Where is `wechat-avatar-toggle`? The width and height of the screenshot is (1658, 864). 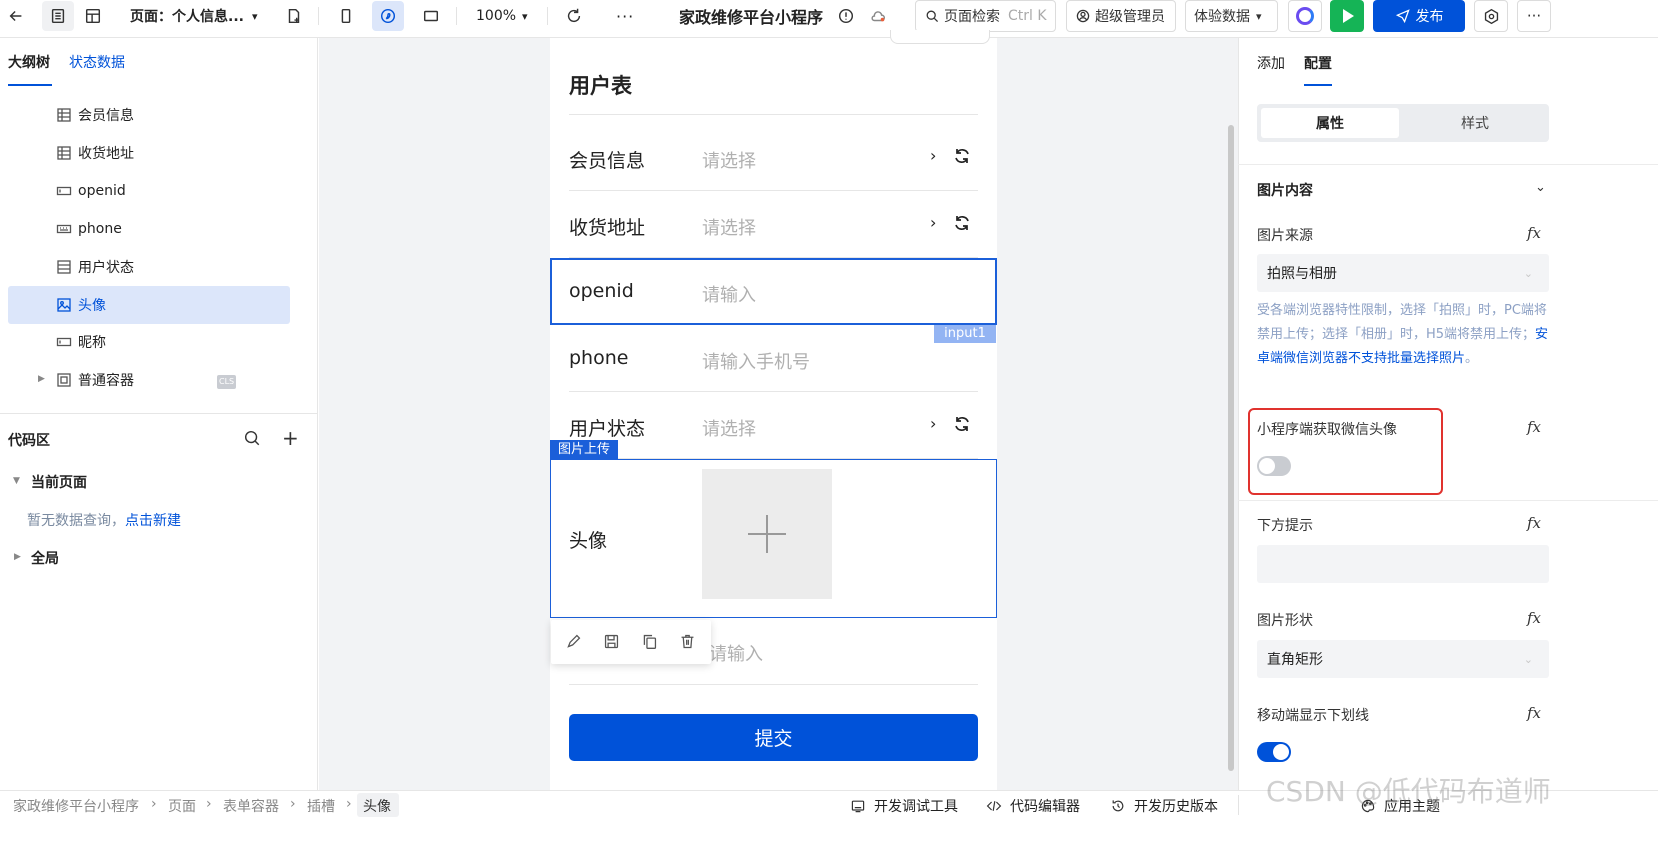 wechat-avatar-toggle is located at coordinates (1274, 466).